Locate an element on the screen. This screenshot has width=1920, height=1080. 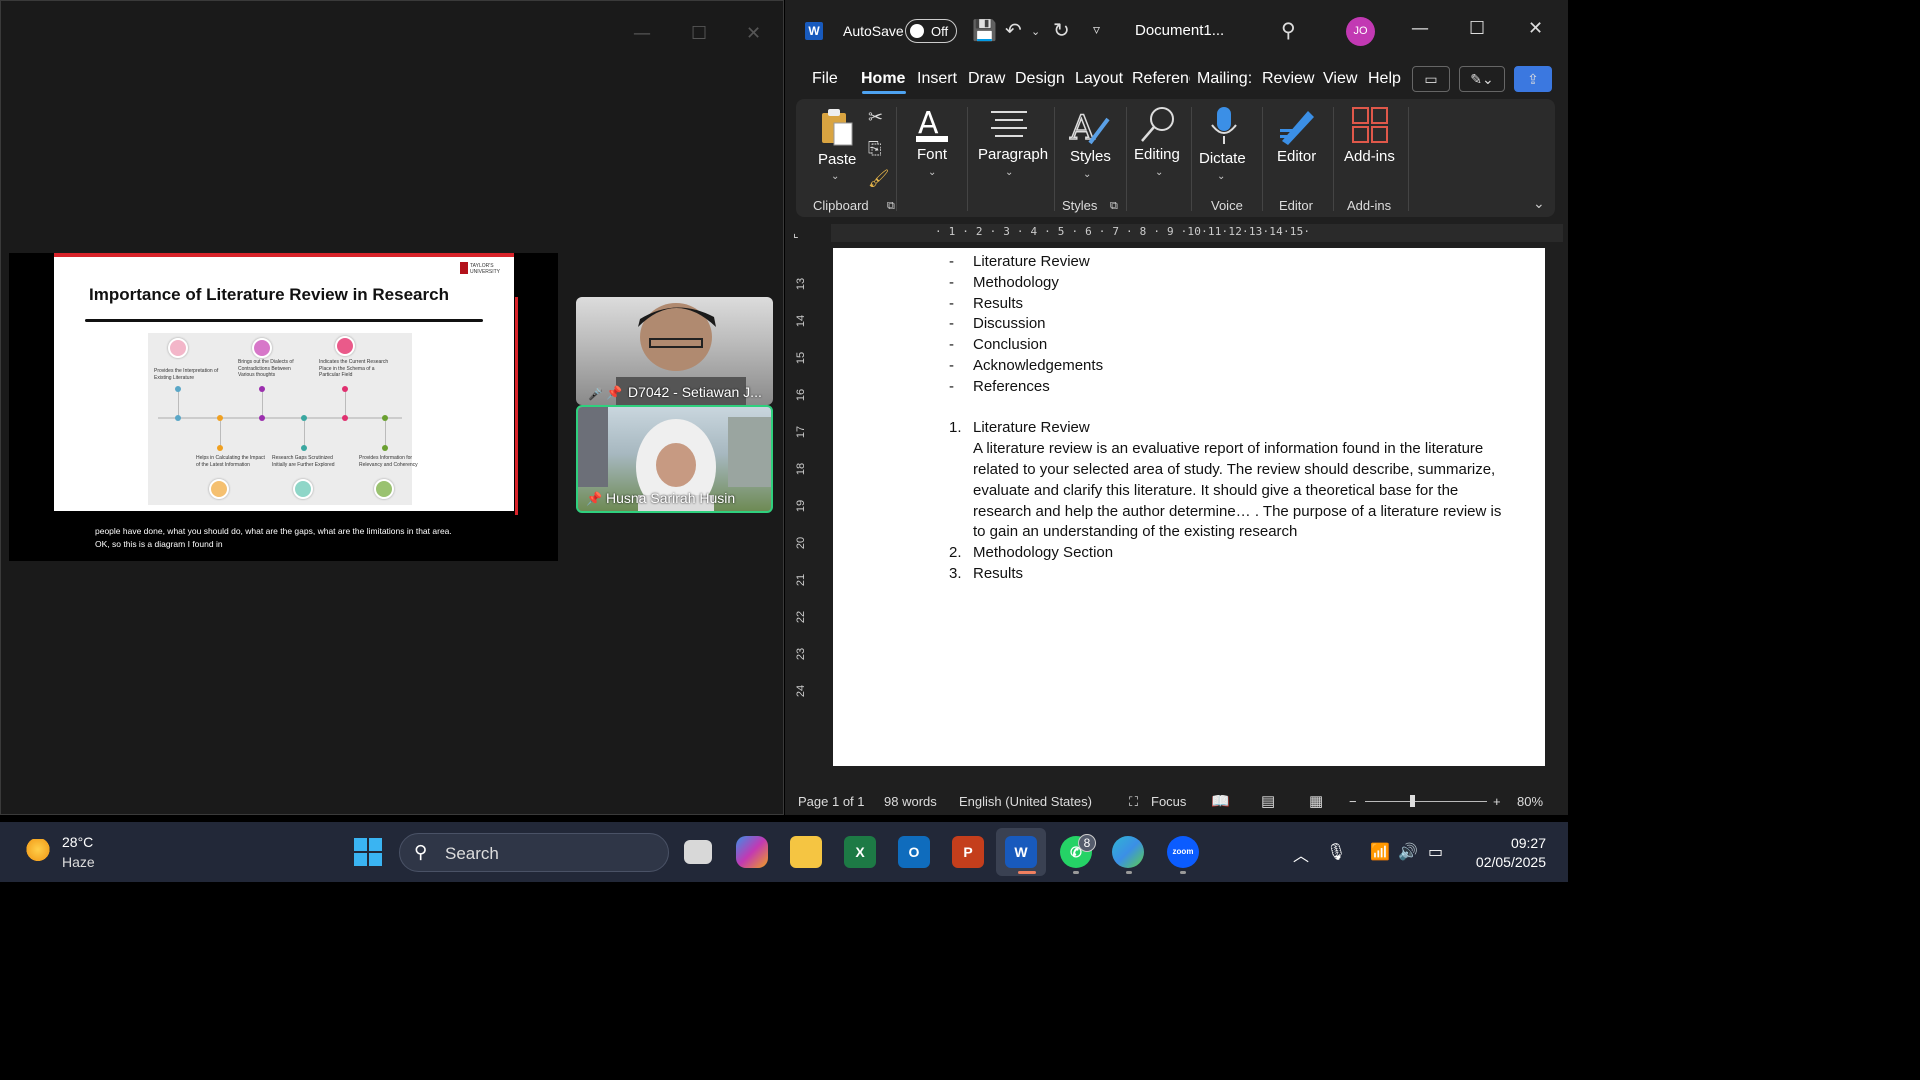
undo-icon: ↶ is located at coordinates (1013, 30).